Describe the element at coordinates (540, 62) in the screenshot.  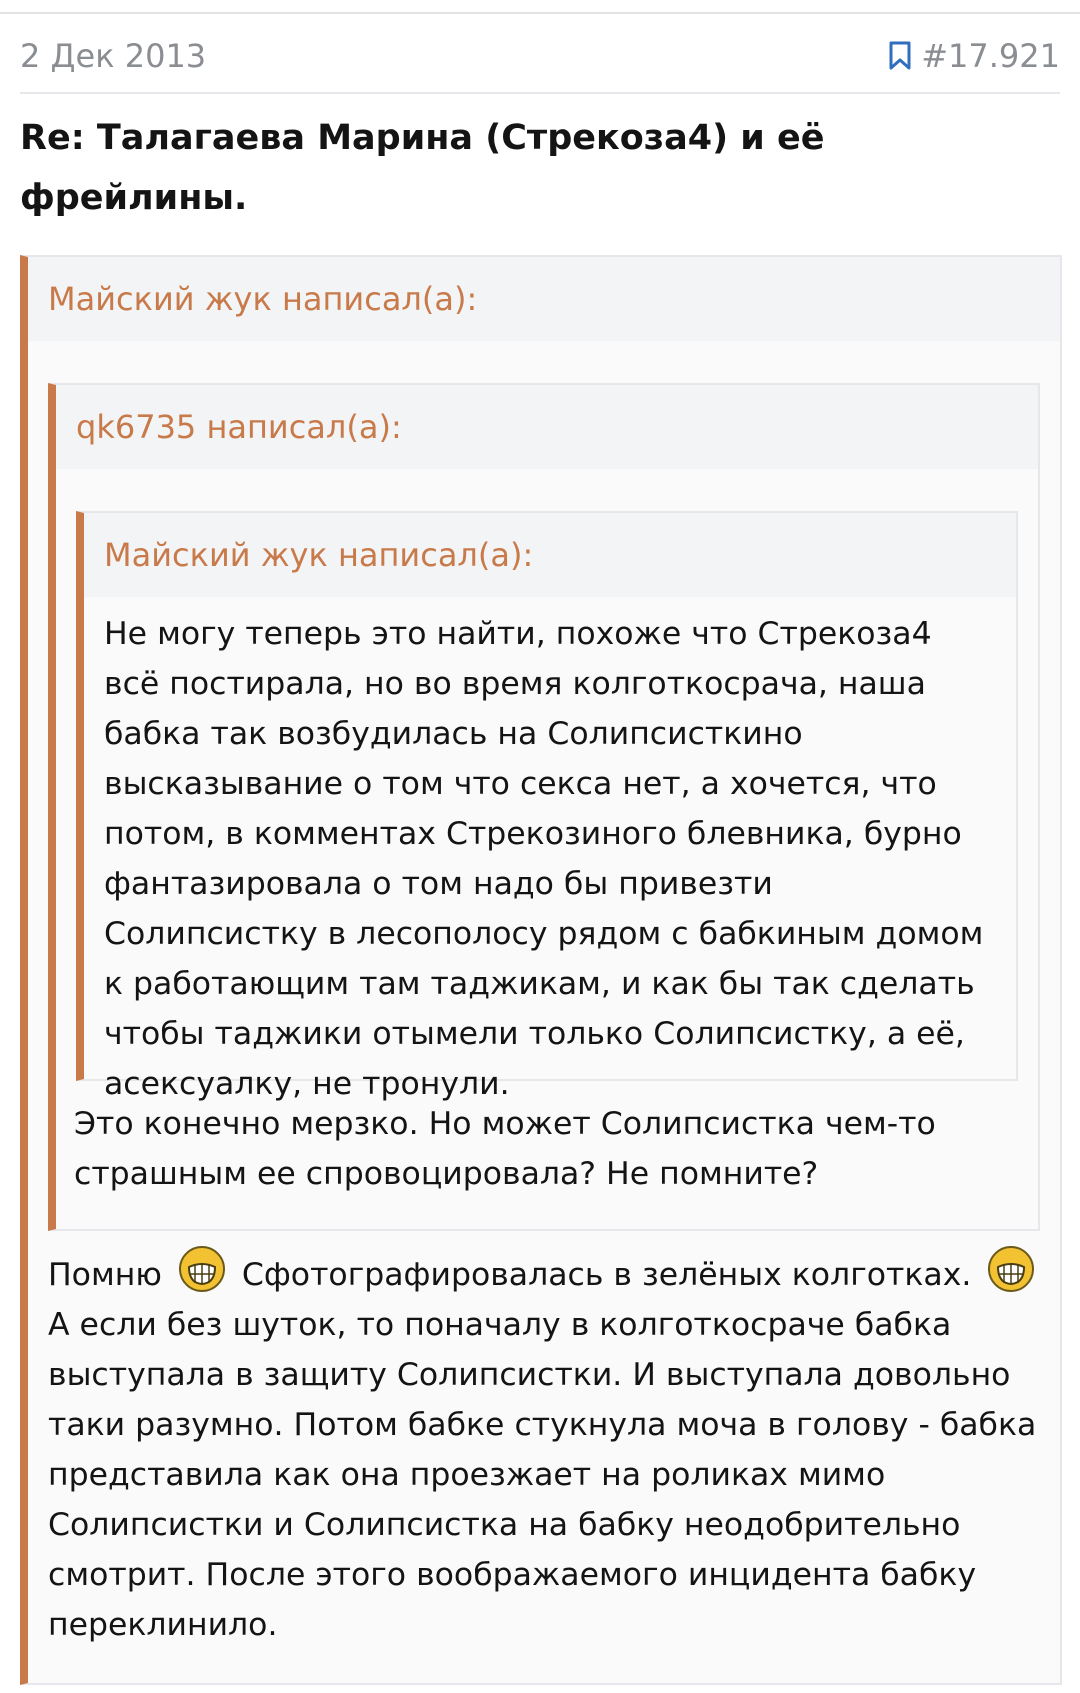
I see `post-meta-bar: 2 Дек 2013 #17.921` at that location.